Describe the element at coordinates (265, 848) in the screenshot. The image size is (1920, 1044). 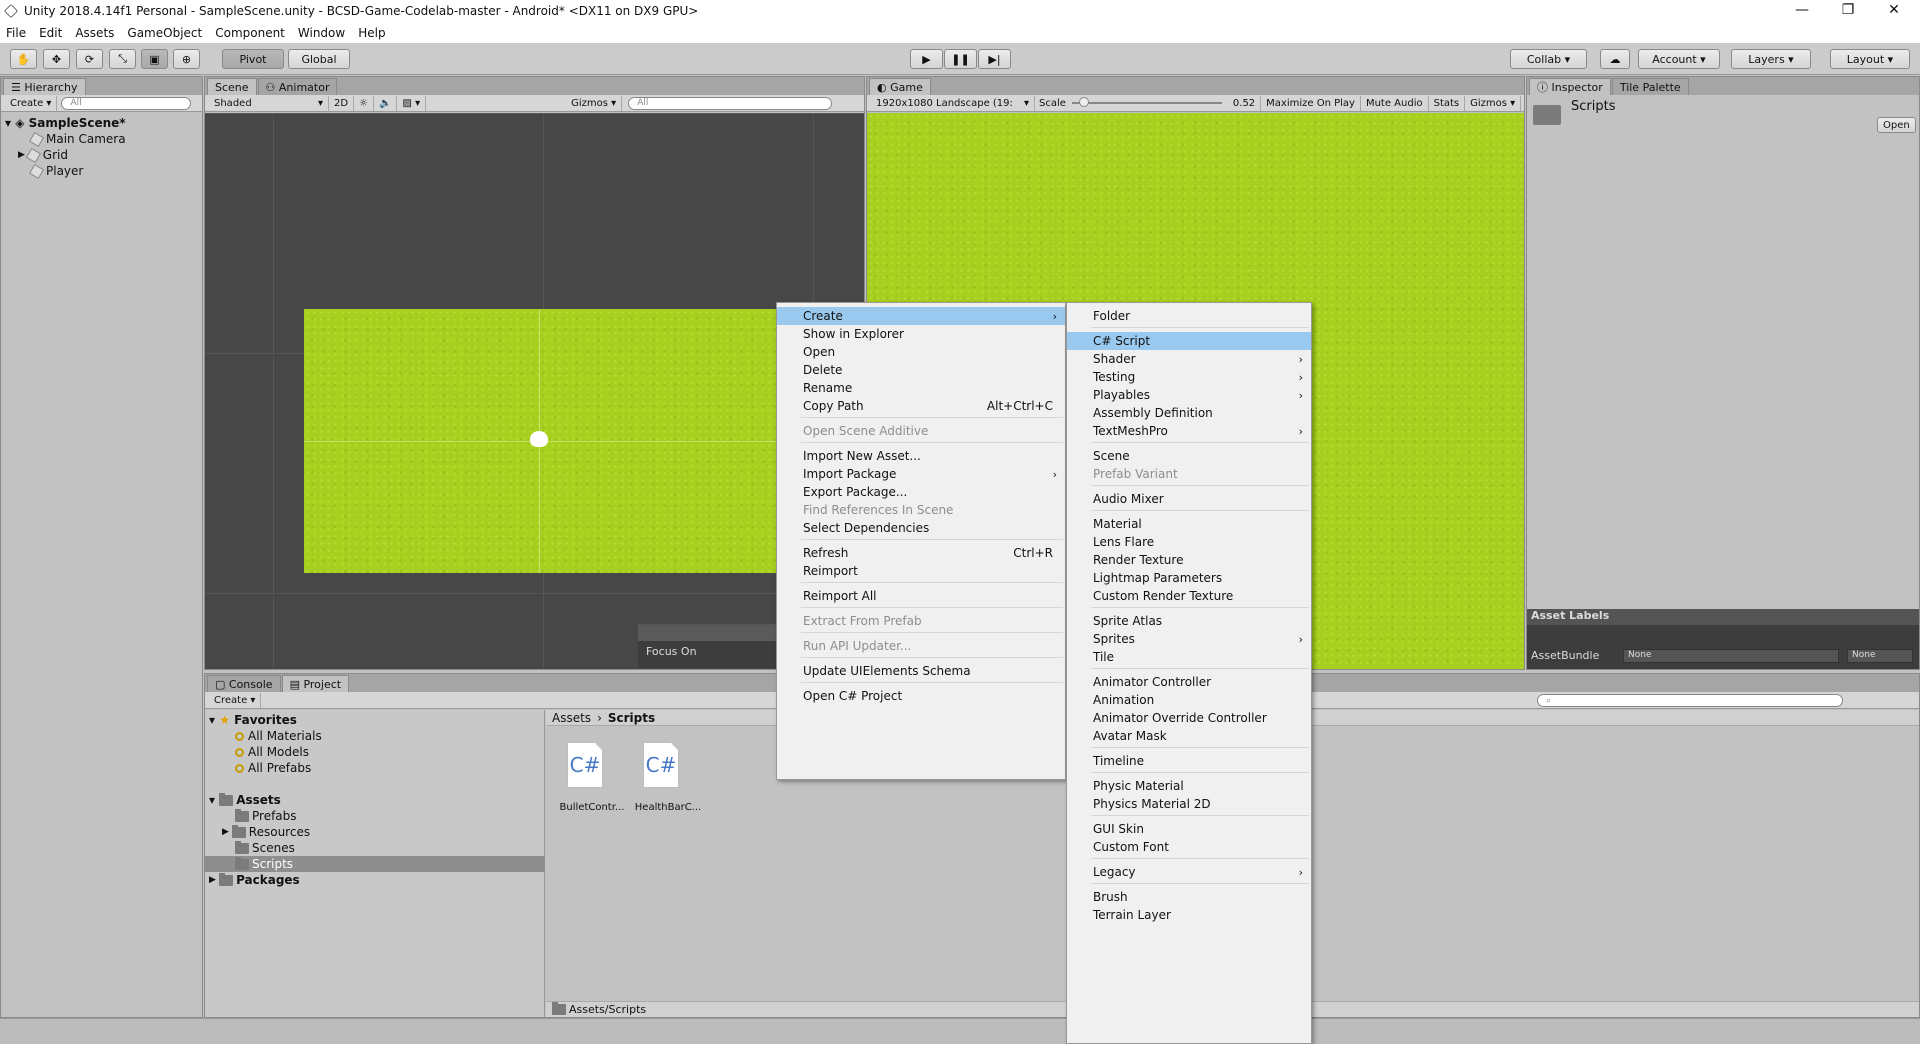
I see `folder-item-scenes: Scenes` at that location.